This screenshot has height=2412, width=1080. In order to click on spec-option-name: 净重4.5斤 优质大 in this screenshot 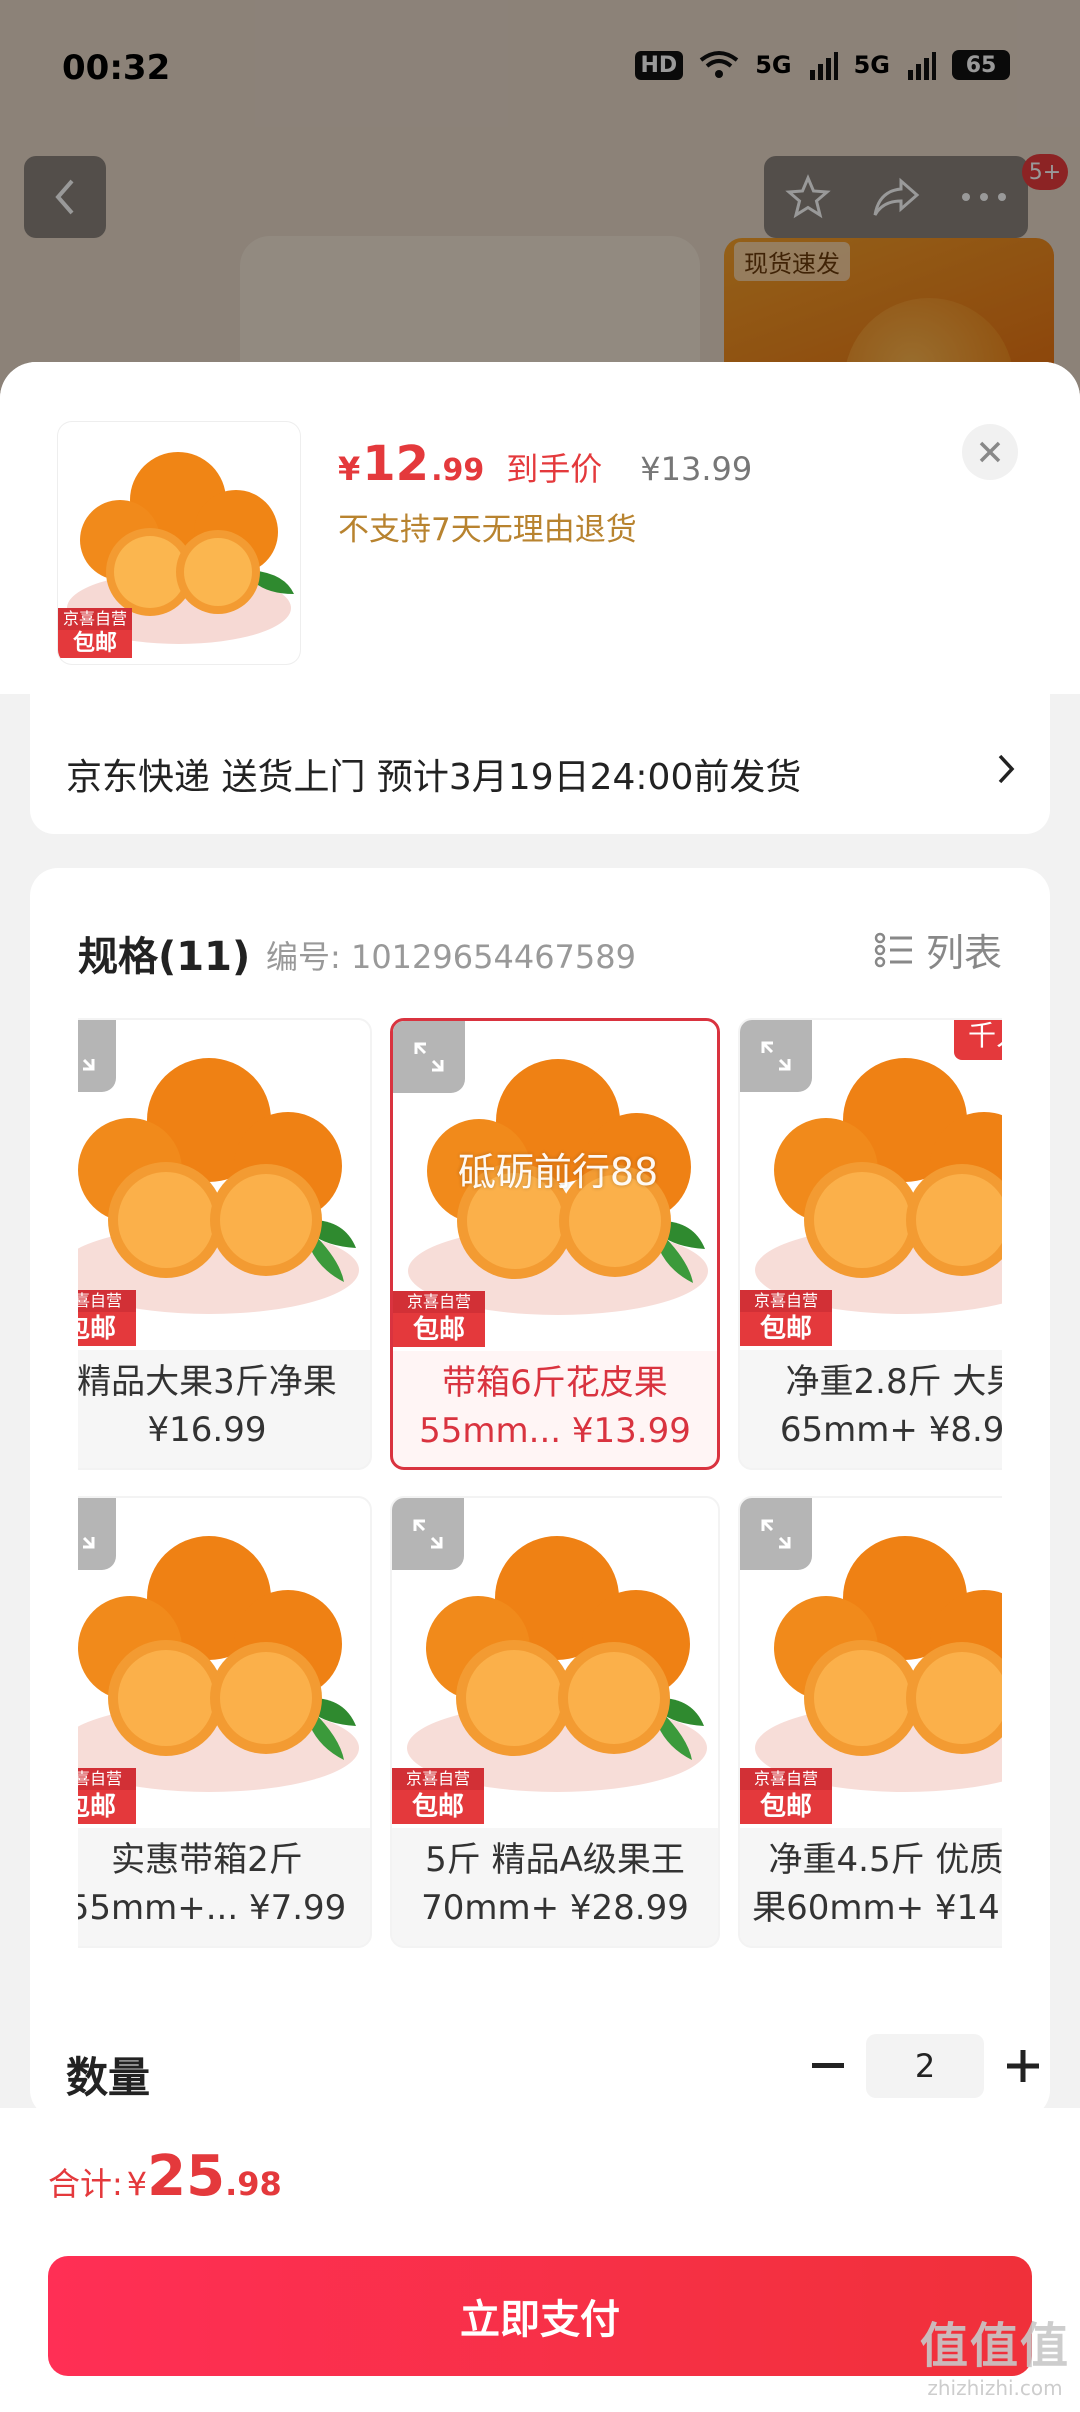, I will do `click(885, 1860)`.